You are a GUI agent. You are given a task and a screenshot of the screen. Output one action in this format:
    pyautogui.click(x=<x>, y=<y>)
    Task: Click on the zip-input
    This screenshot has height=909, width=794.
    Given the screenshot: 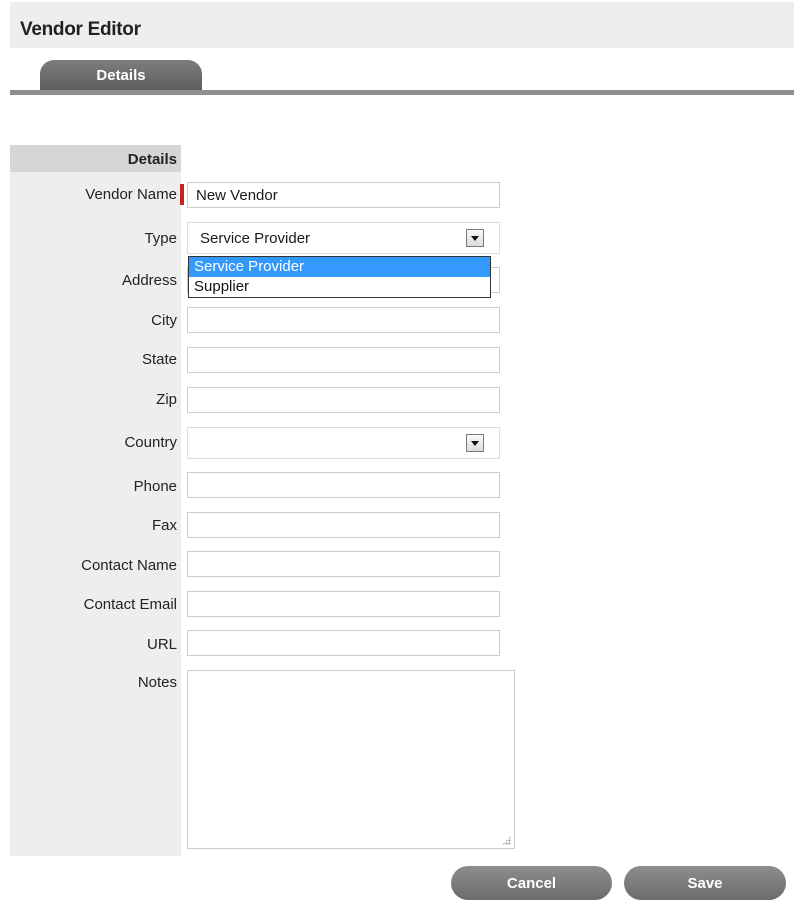 What is the action you would take?
    pyautogui.click(x=343, y=400)
    